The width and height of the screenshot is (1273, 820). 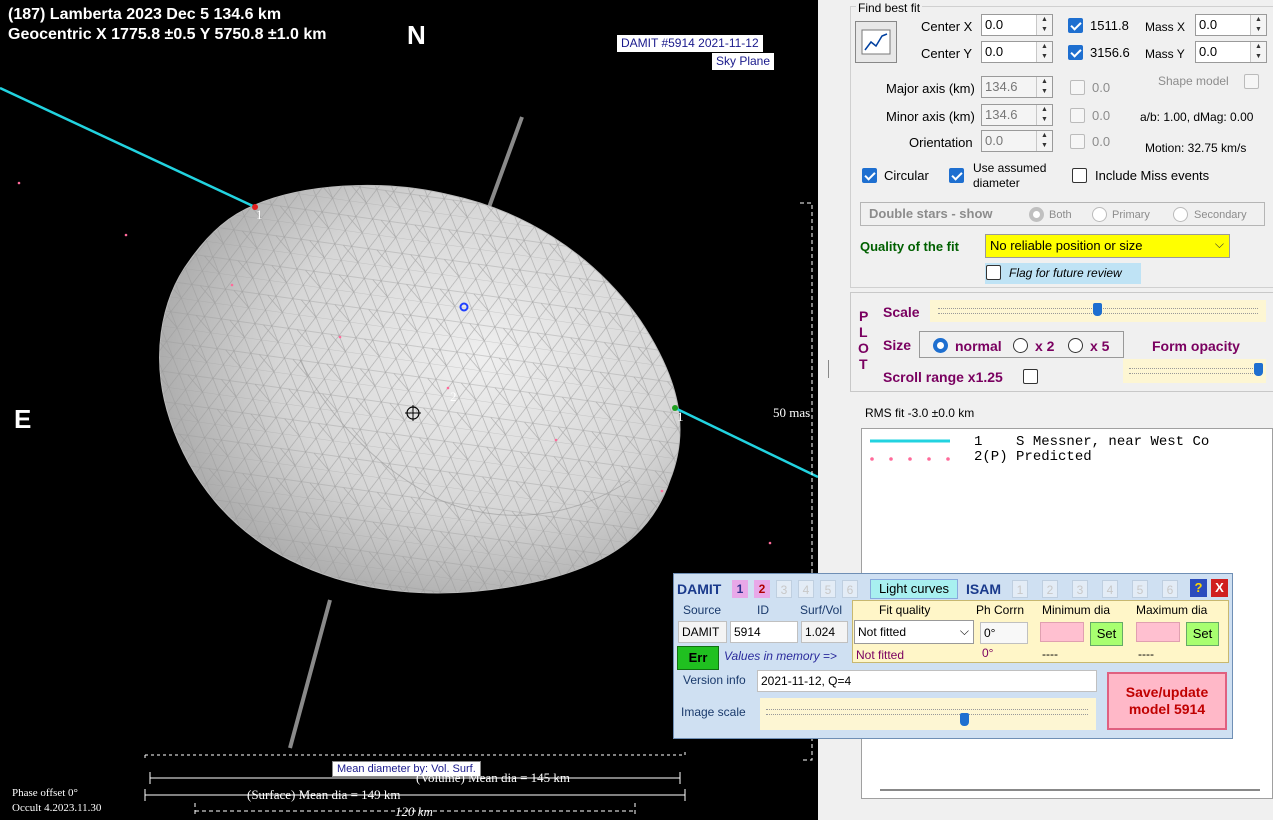 What do you see at coordinates (414, 811) in the screenshot?
I see `km-scale-label: 120 km` at bounding box center [414, 811].